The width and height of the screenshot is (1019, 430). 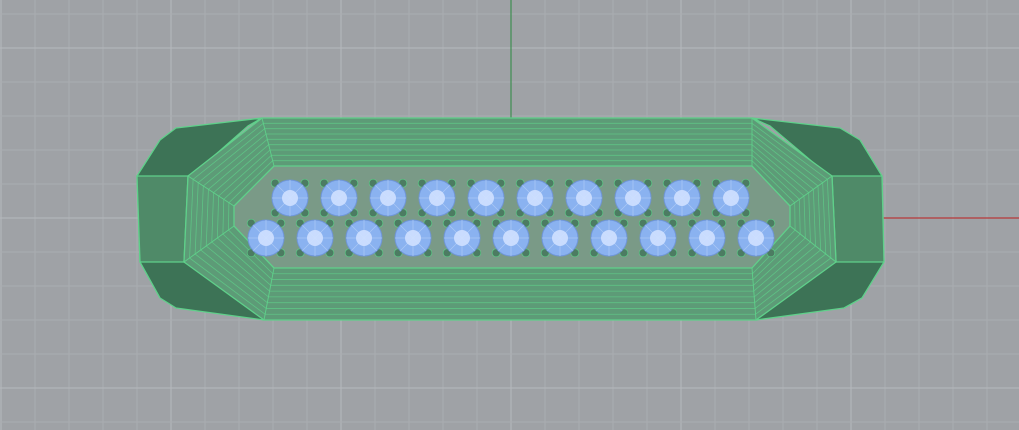 What do you see at coordinates (162, 219) in the screenshot?
I see `ring-left-shank-face` at bounding box center [162, 219].